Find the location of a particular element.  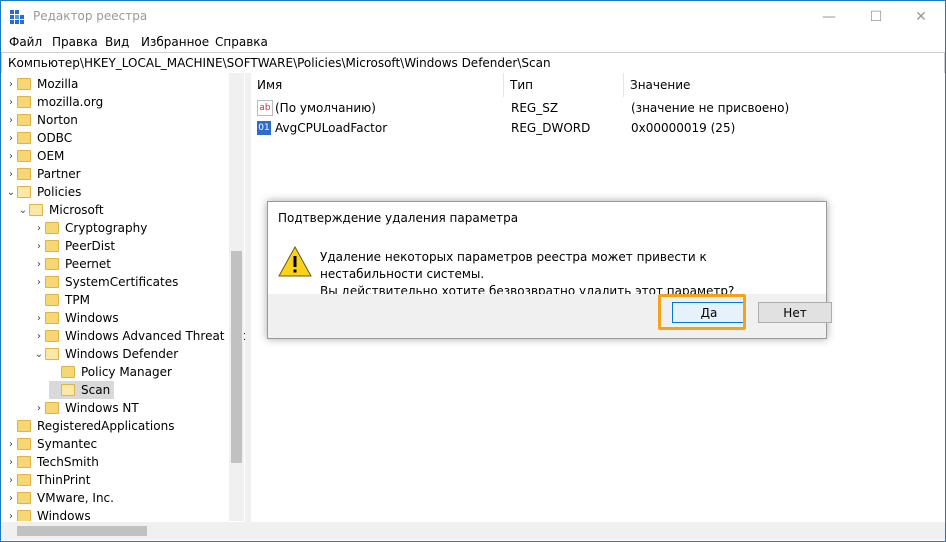

tree-item-label: Windows is located at coordinates (64, 515).